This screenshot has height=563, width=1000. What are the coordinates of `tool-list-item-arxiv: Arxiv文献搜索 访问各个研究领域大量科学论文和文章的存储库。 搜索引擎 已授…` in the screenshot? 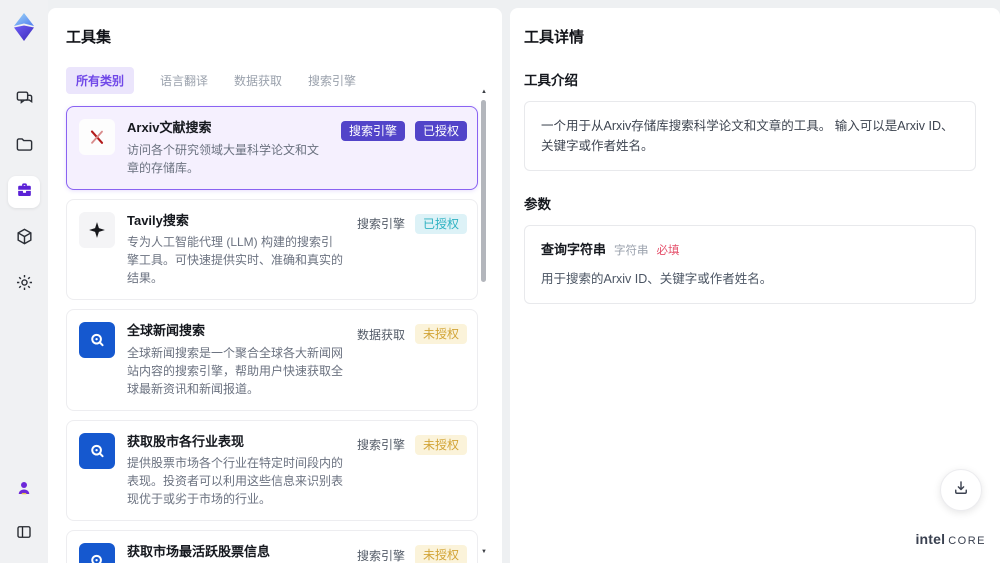 It's located at (272, 148).